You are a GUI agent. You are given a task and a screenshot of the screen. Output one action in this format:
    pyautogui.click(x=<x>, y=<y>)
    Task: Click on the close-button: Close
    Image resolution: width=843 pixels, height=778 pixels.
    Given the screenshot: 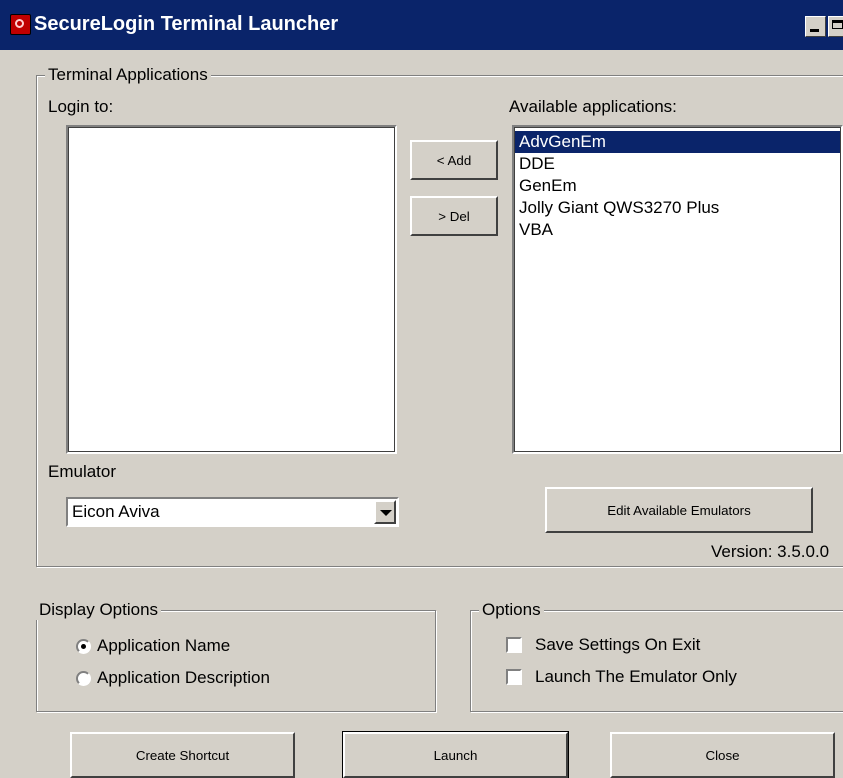 What is the action you would take?
    pyautogui.click(x=722, y=755)
    